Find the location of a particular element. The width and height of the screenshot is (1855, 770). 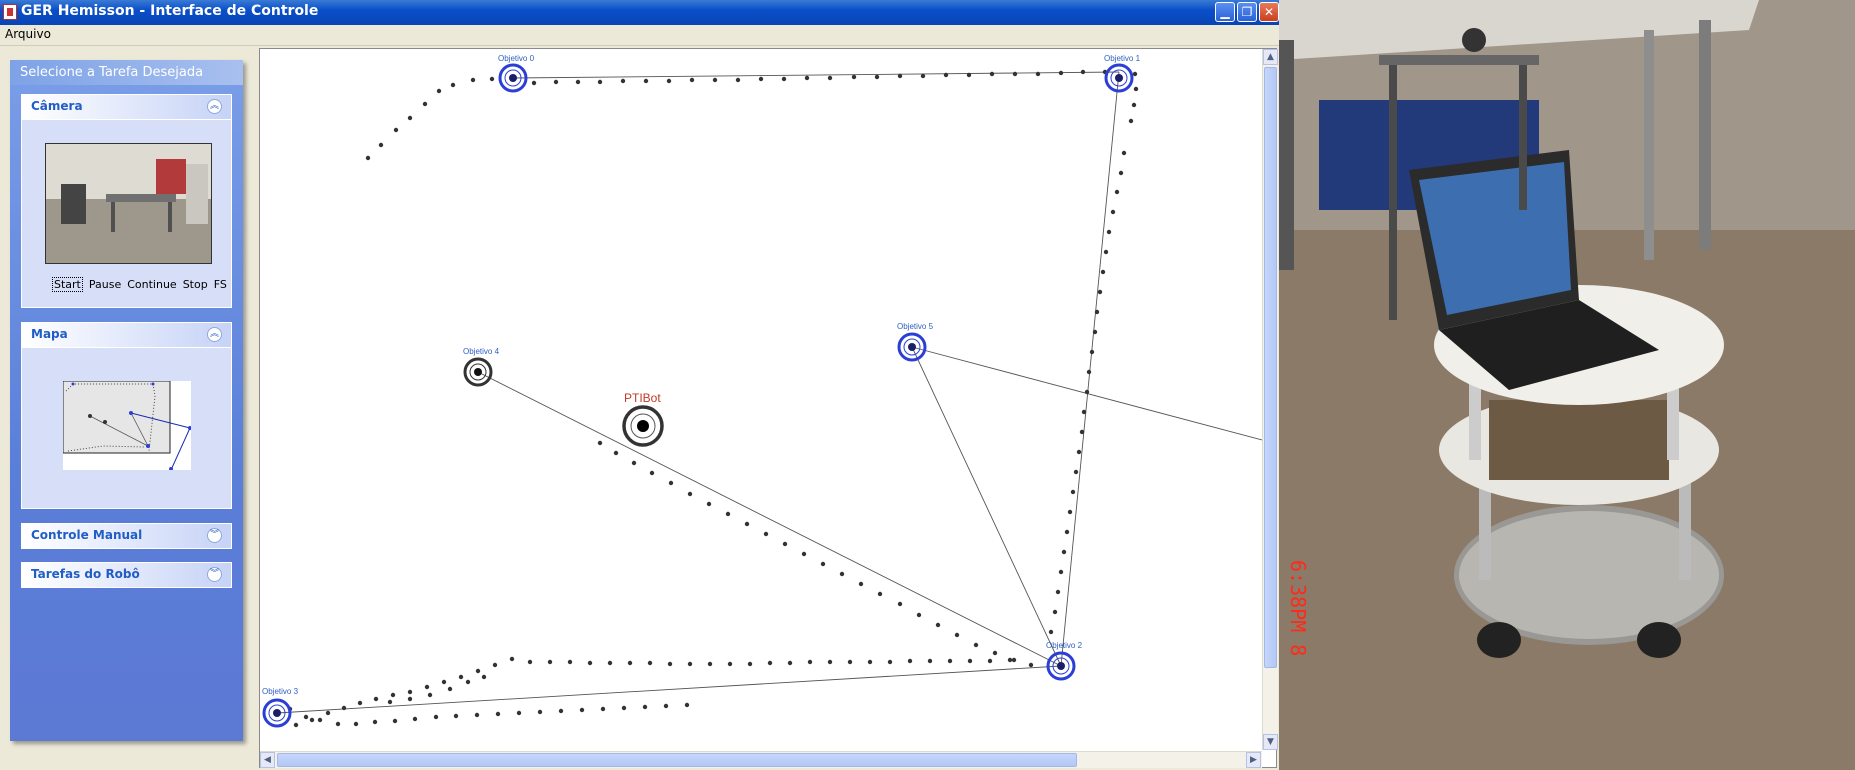

chevron-left-icon: ◀ is located at coordinates (267, 760).